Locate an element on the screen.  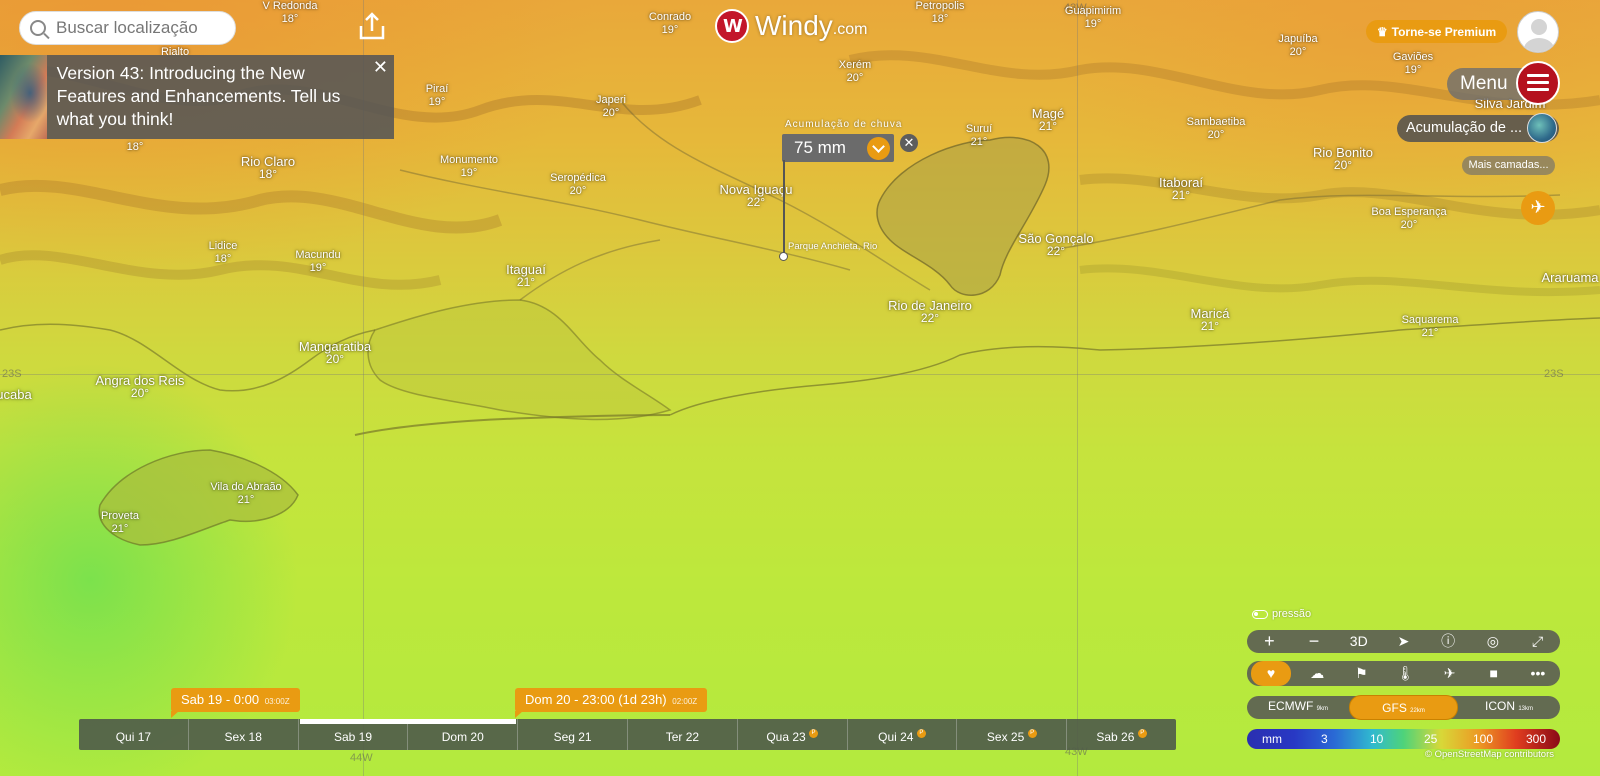
model-ecmwf: ECMWF 9km is located at coordinates (1298, 708).